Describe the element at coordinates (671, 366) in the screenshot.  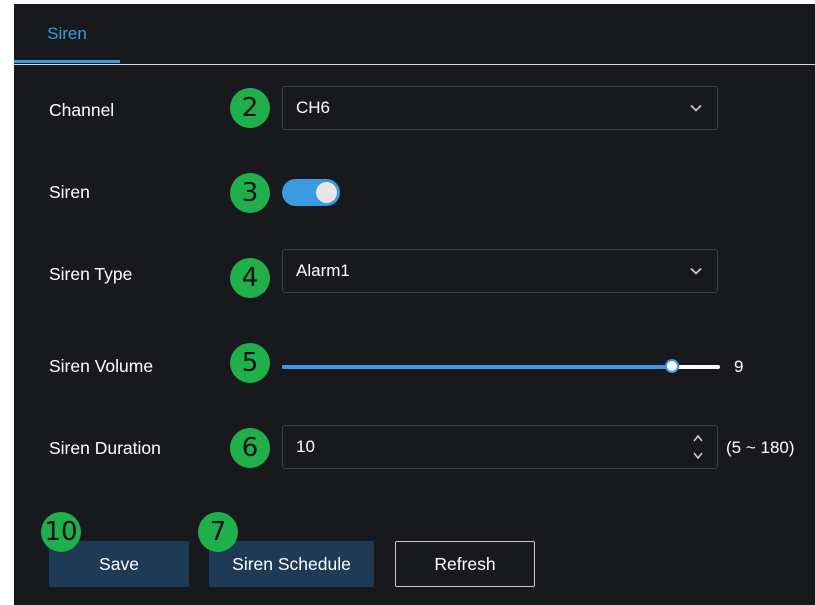
I see `slider-handle` at that location.